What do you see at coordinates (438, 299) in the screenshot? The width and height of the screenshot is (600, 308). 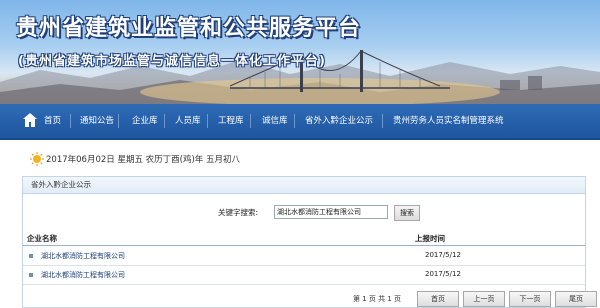 I see `first-page-button: 首页` at bounding box center [438, 299].